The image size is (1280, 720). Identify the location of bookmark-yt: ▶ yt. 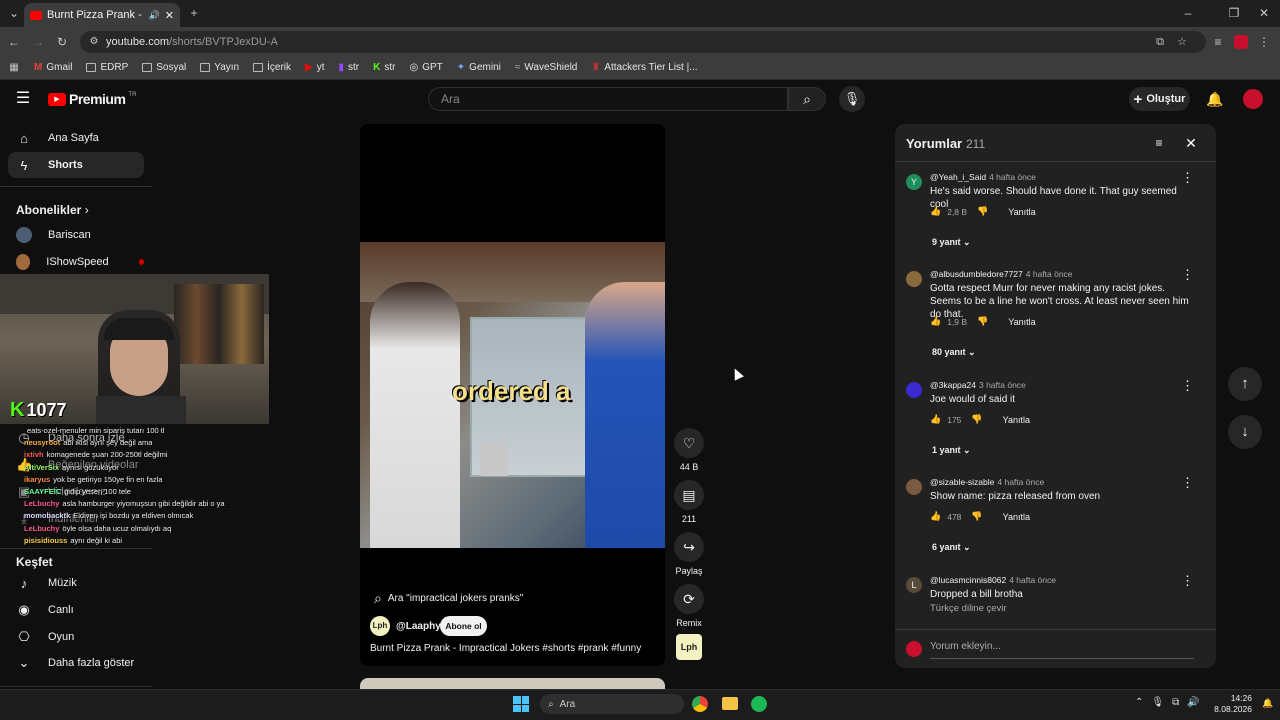
(314, 67).